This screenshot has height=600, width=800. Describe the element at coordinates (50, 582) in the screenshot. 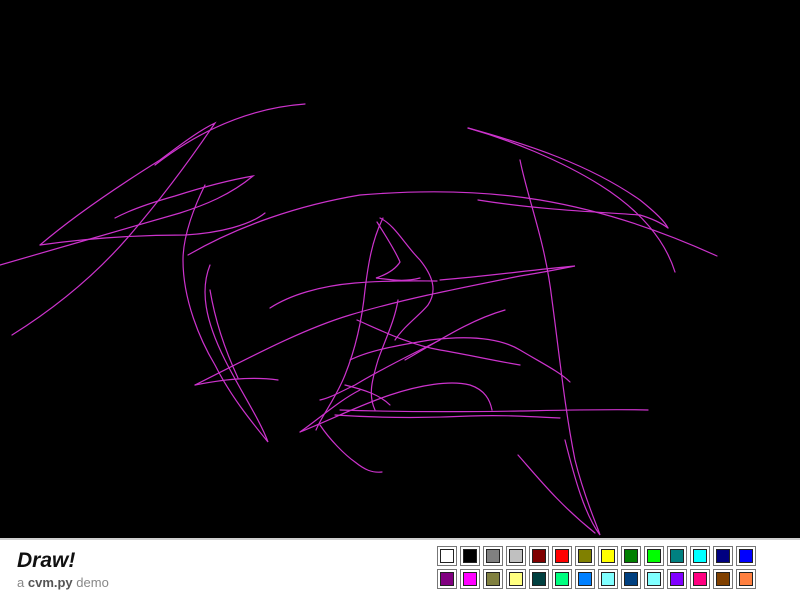

I see `subtitle-brand: cvm.py` at that location.